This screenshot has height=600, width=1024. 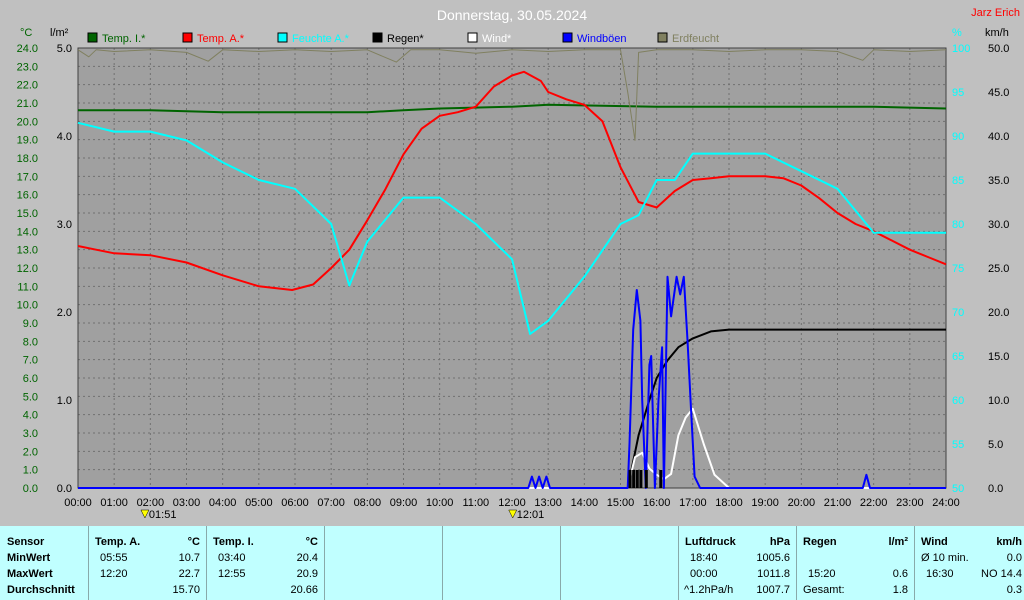 What do you see at coordinates (189, 574) in the screenshot?
I see `temp-a-max-value: 22.7` at bounding box center [189, 574].